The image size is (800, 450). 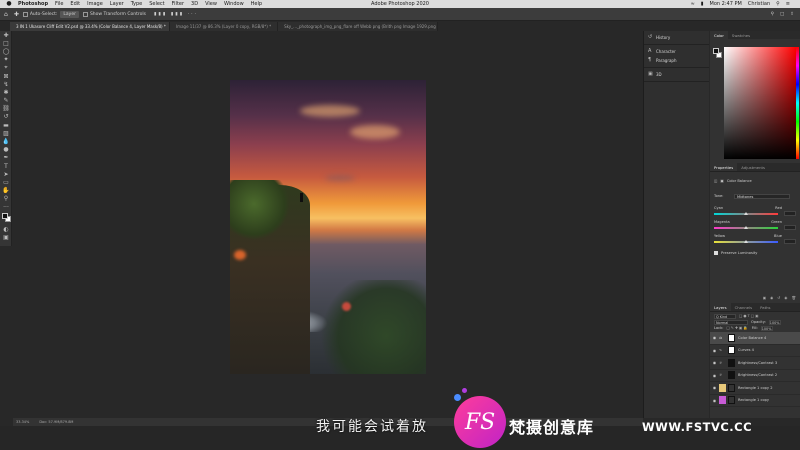 I want to click on workspace-icon: □, so click(x=782, y=14).